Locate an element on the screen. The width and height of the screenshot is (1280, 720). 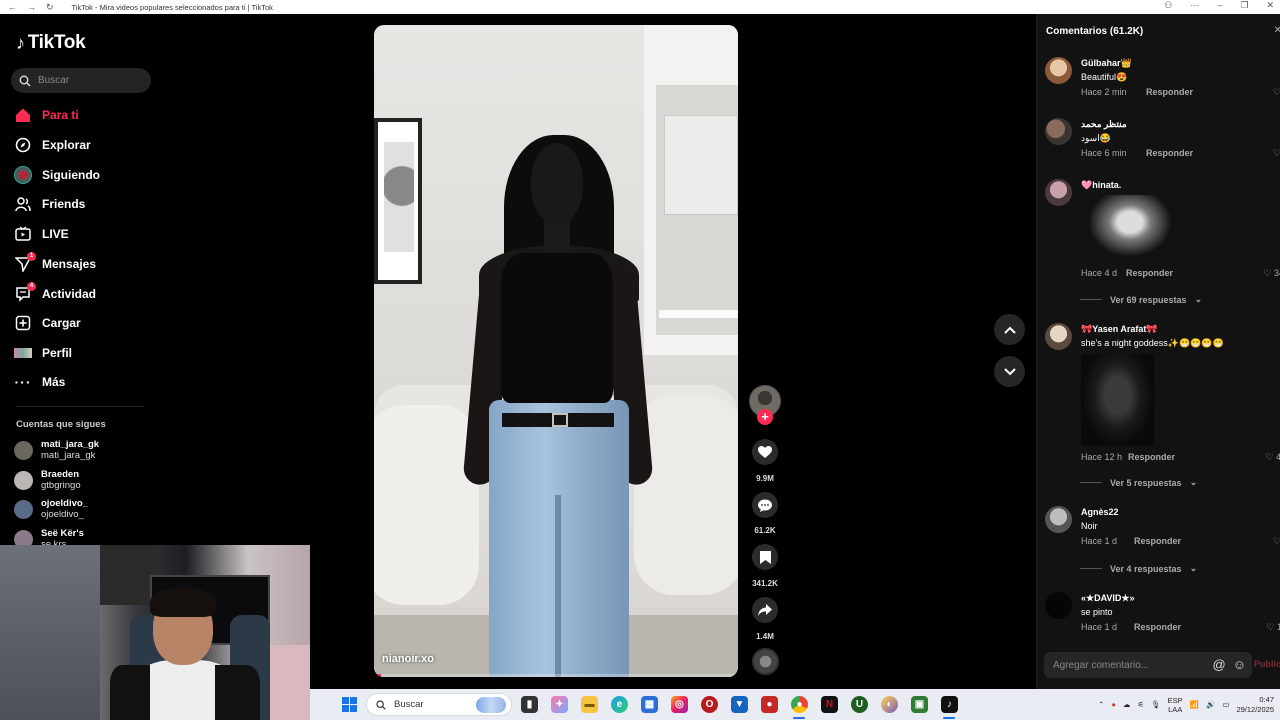
comment-like-button: ♡ 4 is located at coordinates (1272, 457).